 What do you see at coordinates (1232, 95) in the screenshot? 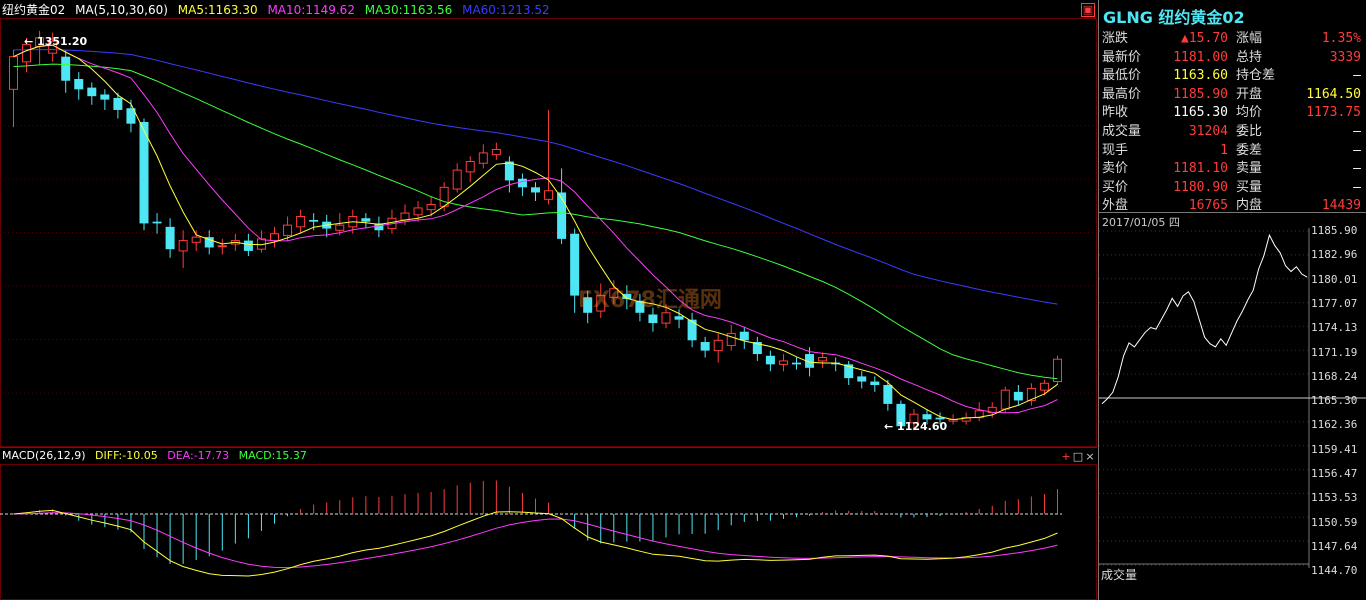
I see `quote-row: 最高价 1185.90 开盘 1164.50` at bounding box center [1232, 95].